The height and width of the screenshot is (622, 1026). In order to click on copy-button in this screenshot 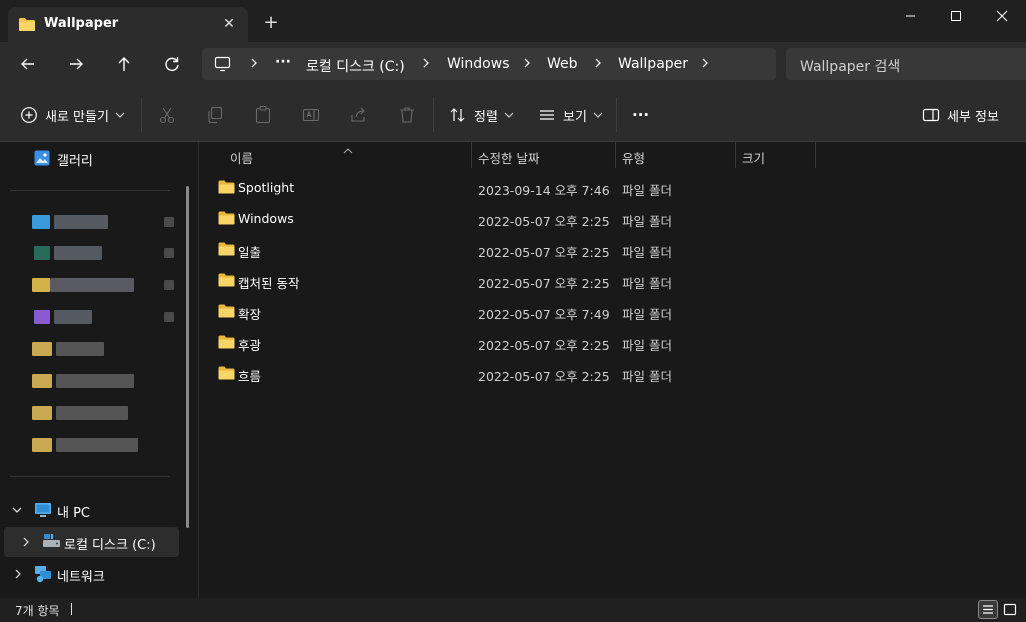, I will do `click(215, 115)`.